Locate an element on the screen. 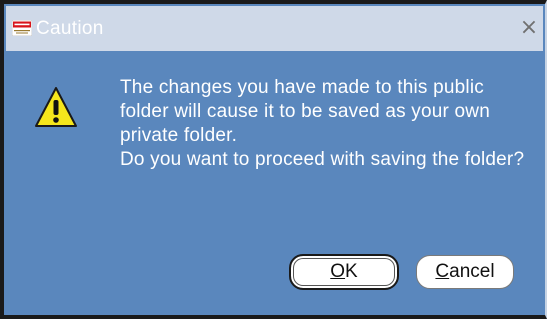 The image size is (547, 319). cancel-button: Cancel is located at coordinates (465, 272).